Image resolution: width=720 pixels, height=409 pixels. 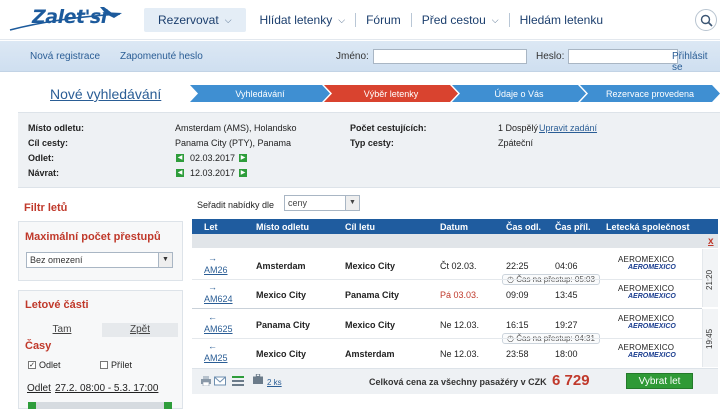 I want to click on offer-header-bar, so click(x=455, y=241).